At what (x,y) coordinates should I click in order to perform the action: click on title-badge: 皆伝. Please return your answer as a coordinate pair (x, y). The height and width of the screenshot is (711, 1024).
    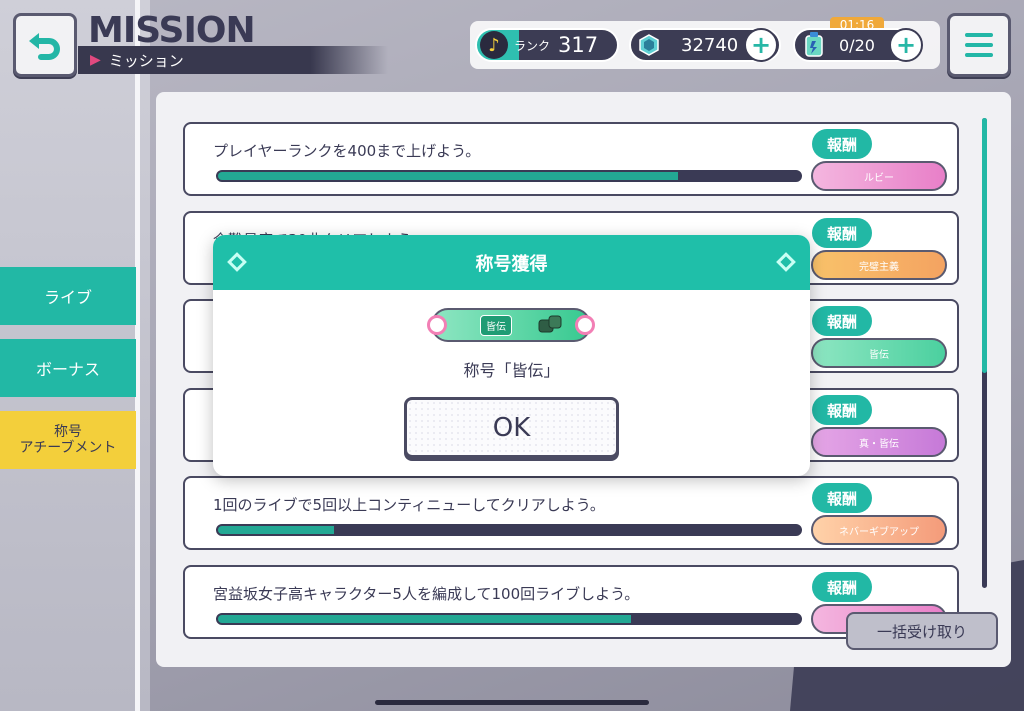
    Looking at the image, I should click on (511, 325).